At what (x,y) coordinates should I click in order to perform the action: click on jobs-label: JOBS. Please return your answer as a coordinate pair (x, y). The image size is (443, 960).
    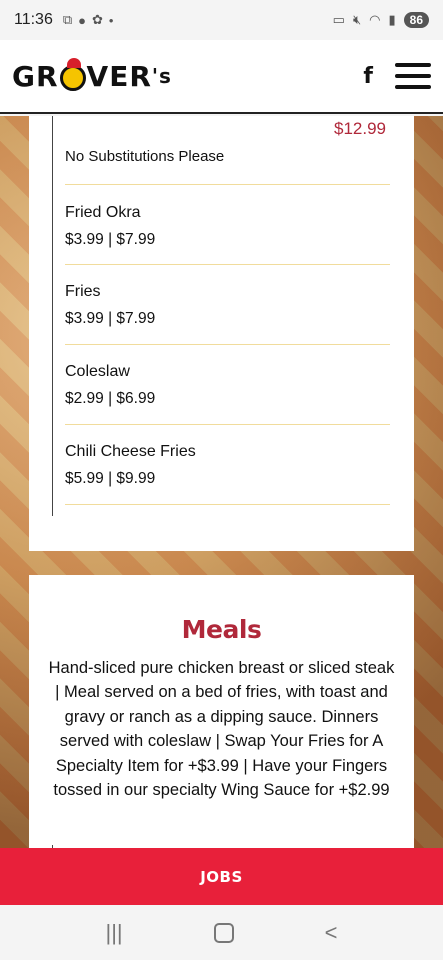
    Looking at the image, I should click on (221, 876).